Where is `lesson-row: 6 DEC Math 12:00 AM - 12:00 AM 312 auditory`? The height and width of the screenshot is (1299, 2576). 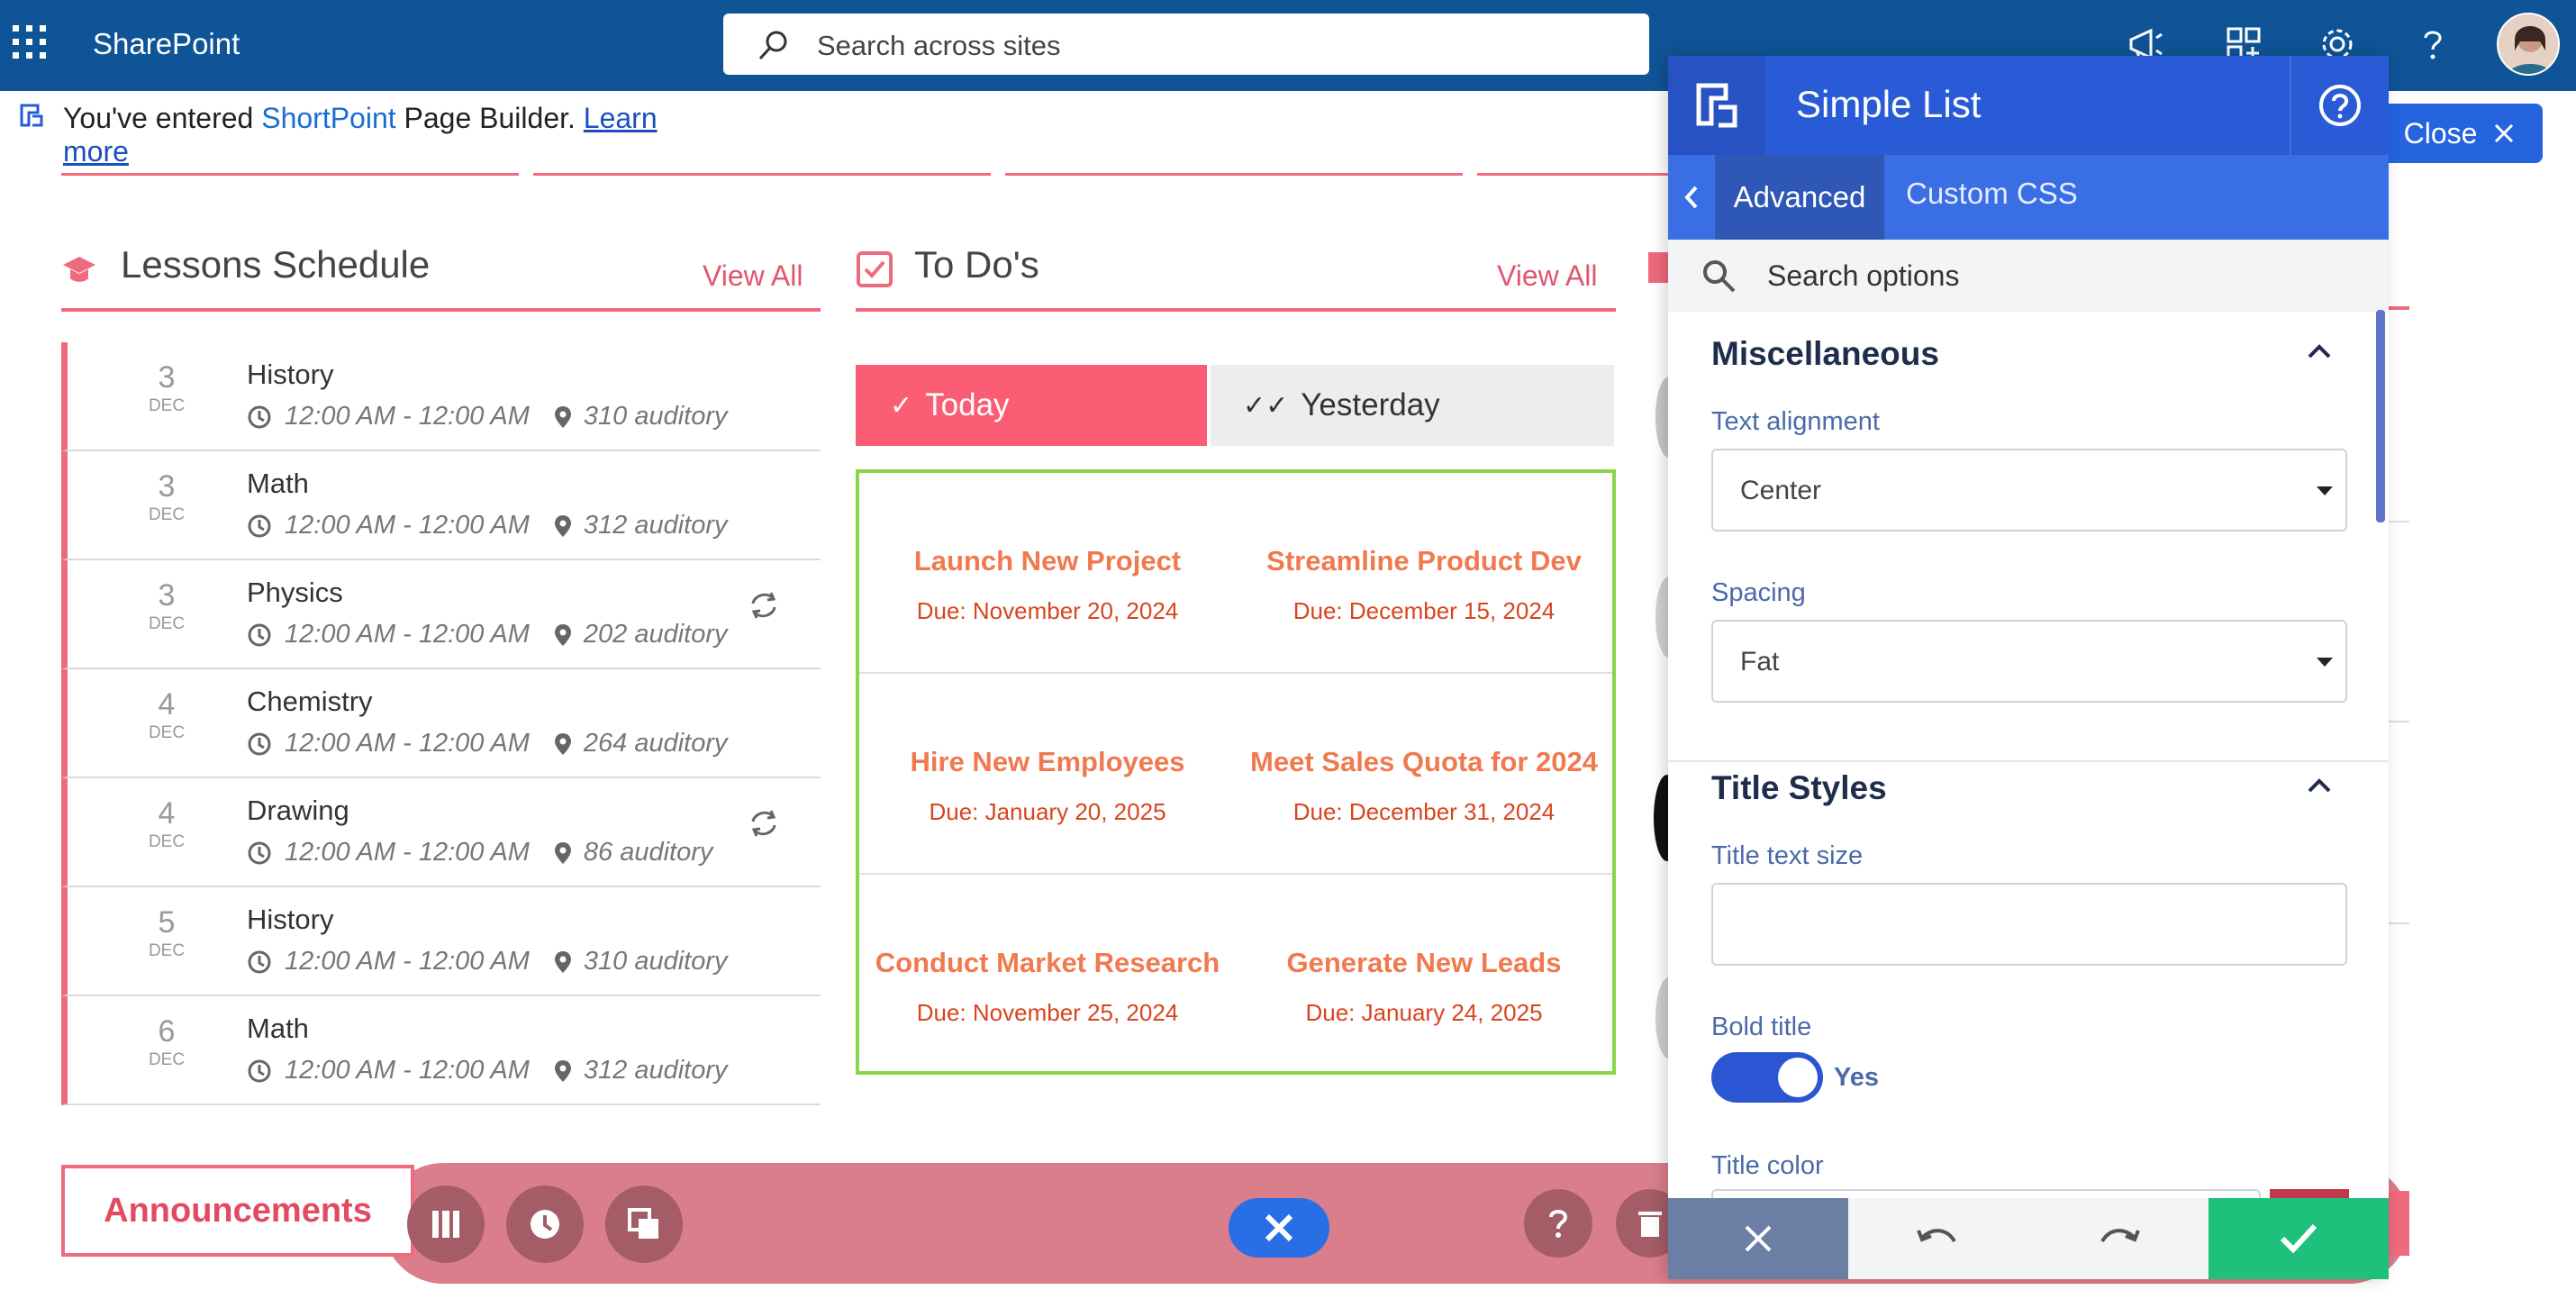
lesson-row: 6 DEC Math 12:00 AM - 12:00 AM 312 auditory is located at coordinates (441, 1051).